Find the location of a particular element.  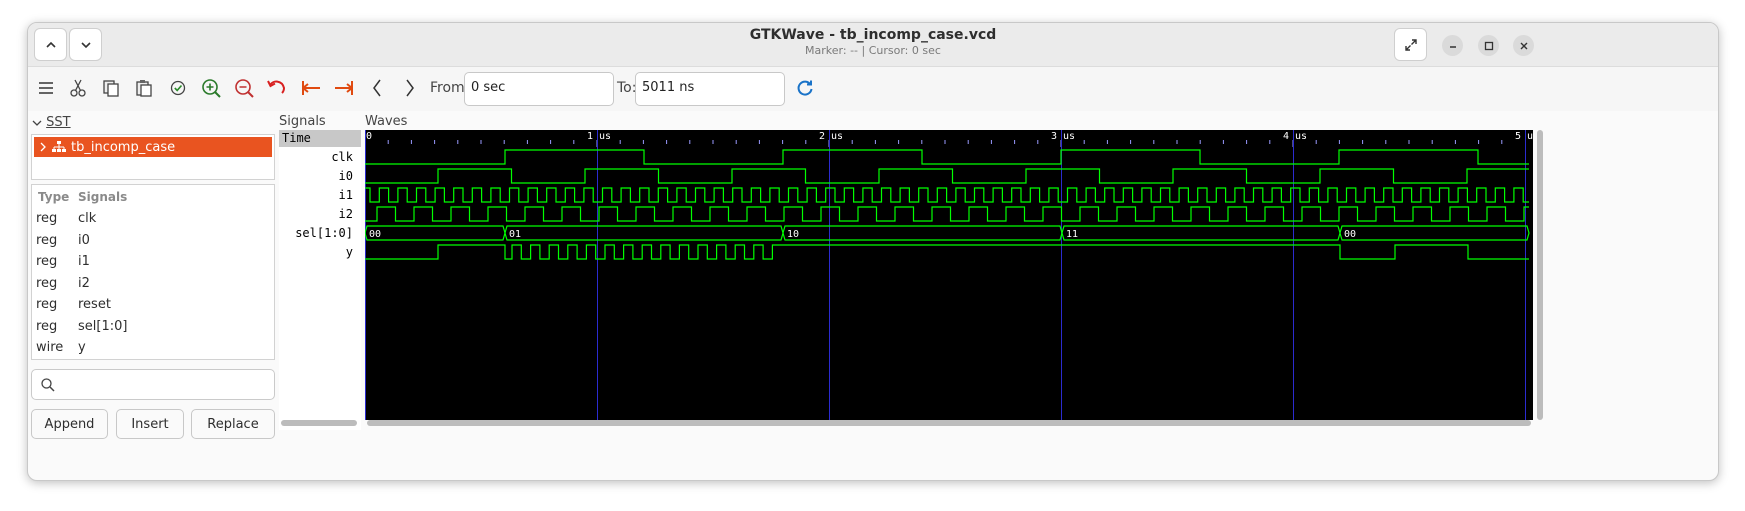

hierarchy-icon is located at coordinates (59, 146).